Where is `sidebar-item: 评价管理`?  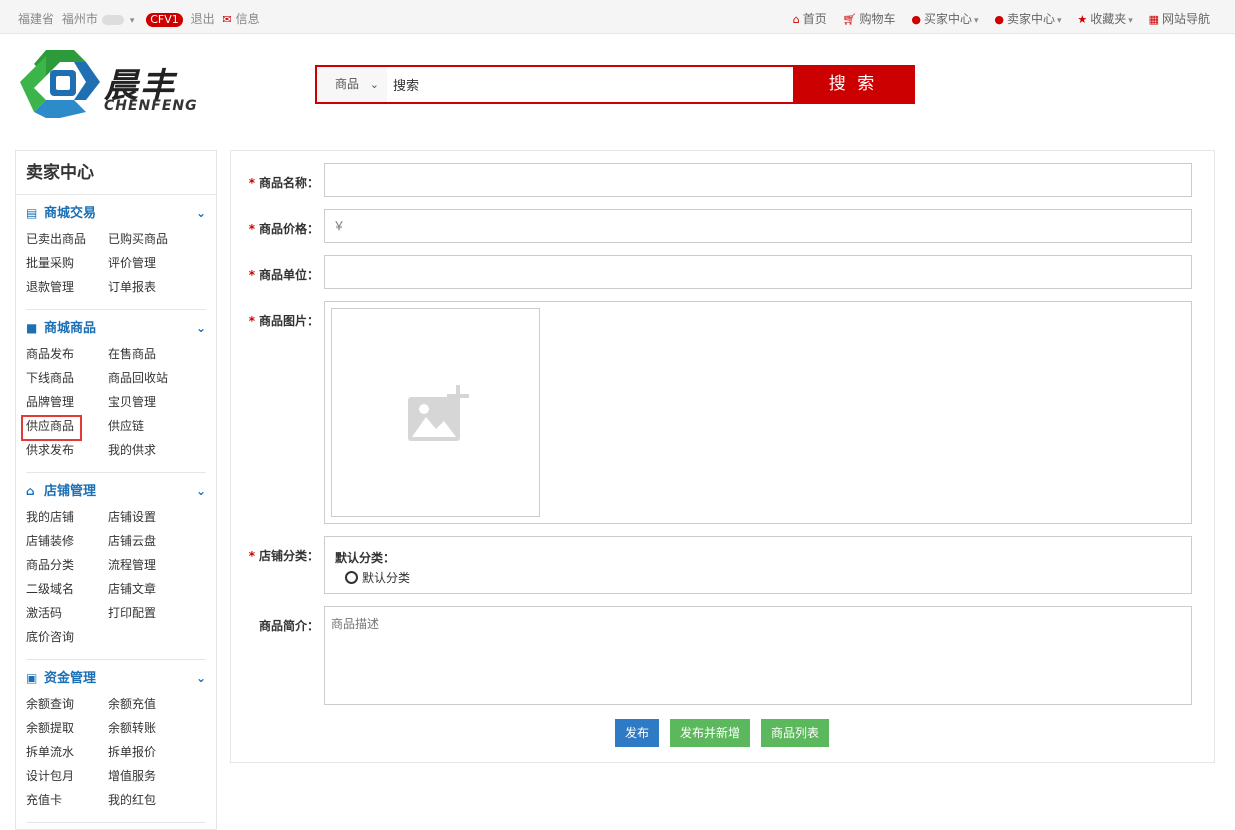 sidebar-item: 评价管理 is located at coordinates (149, 263).